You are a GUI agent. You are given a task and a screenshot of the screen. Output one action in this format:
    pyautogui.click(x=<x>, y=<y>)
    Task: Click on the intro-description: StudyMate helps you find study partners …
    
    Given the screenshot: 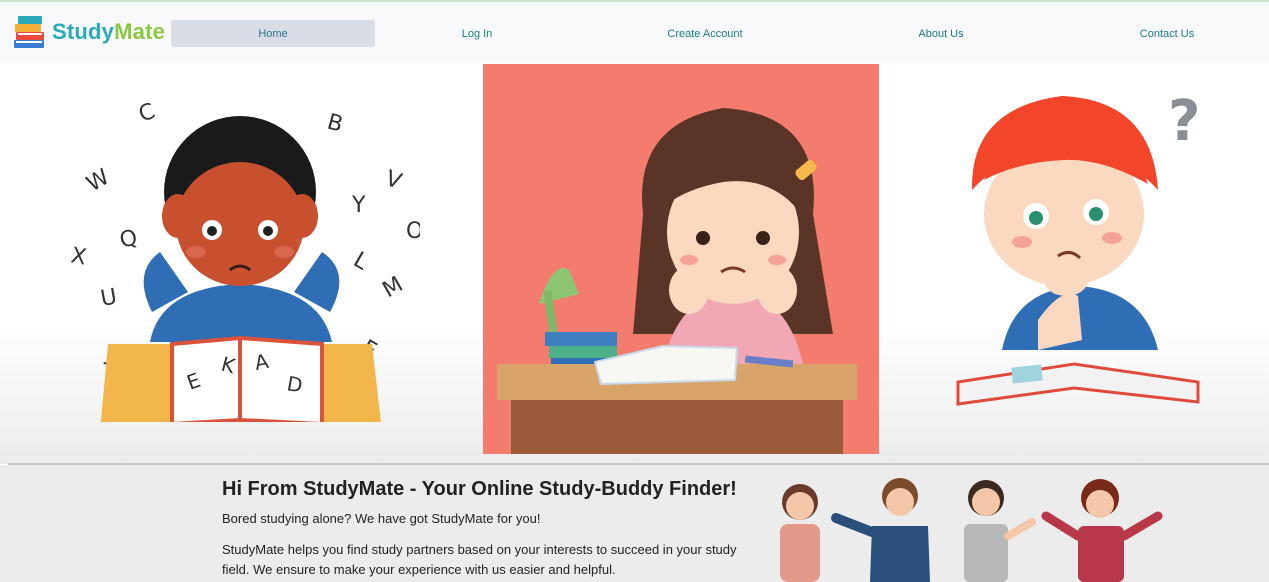 What is the action you would take?
    pyautogui.click(x=479, y=559)
    